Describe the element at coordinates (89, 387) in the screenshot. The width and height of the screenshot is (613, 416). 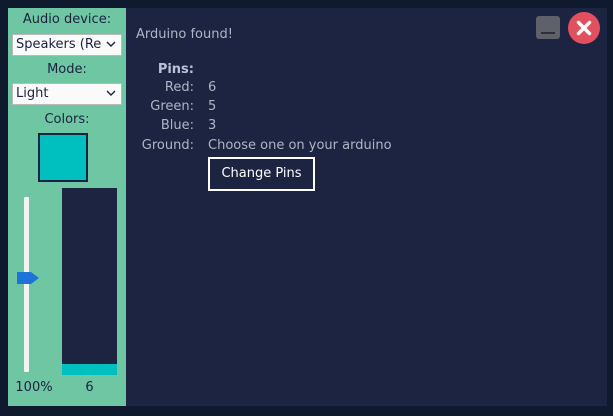
I see `meter-value: 6` at that location.